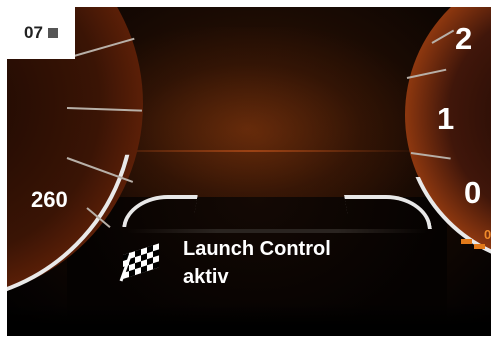  What do you see at coordinates (473, 192) in the screenshot?
I see `tachometer-label: 0` at bounding box center [473, 192].